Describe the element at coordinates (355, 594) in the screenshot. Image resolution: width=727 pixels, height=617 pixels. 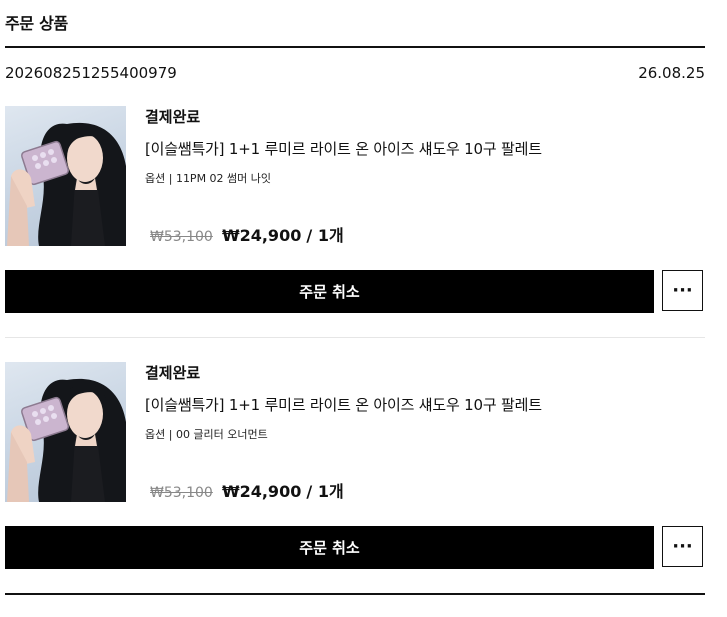
I see `bottom-divider` at that location.